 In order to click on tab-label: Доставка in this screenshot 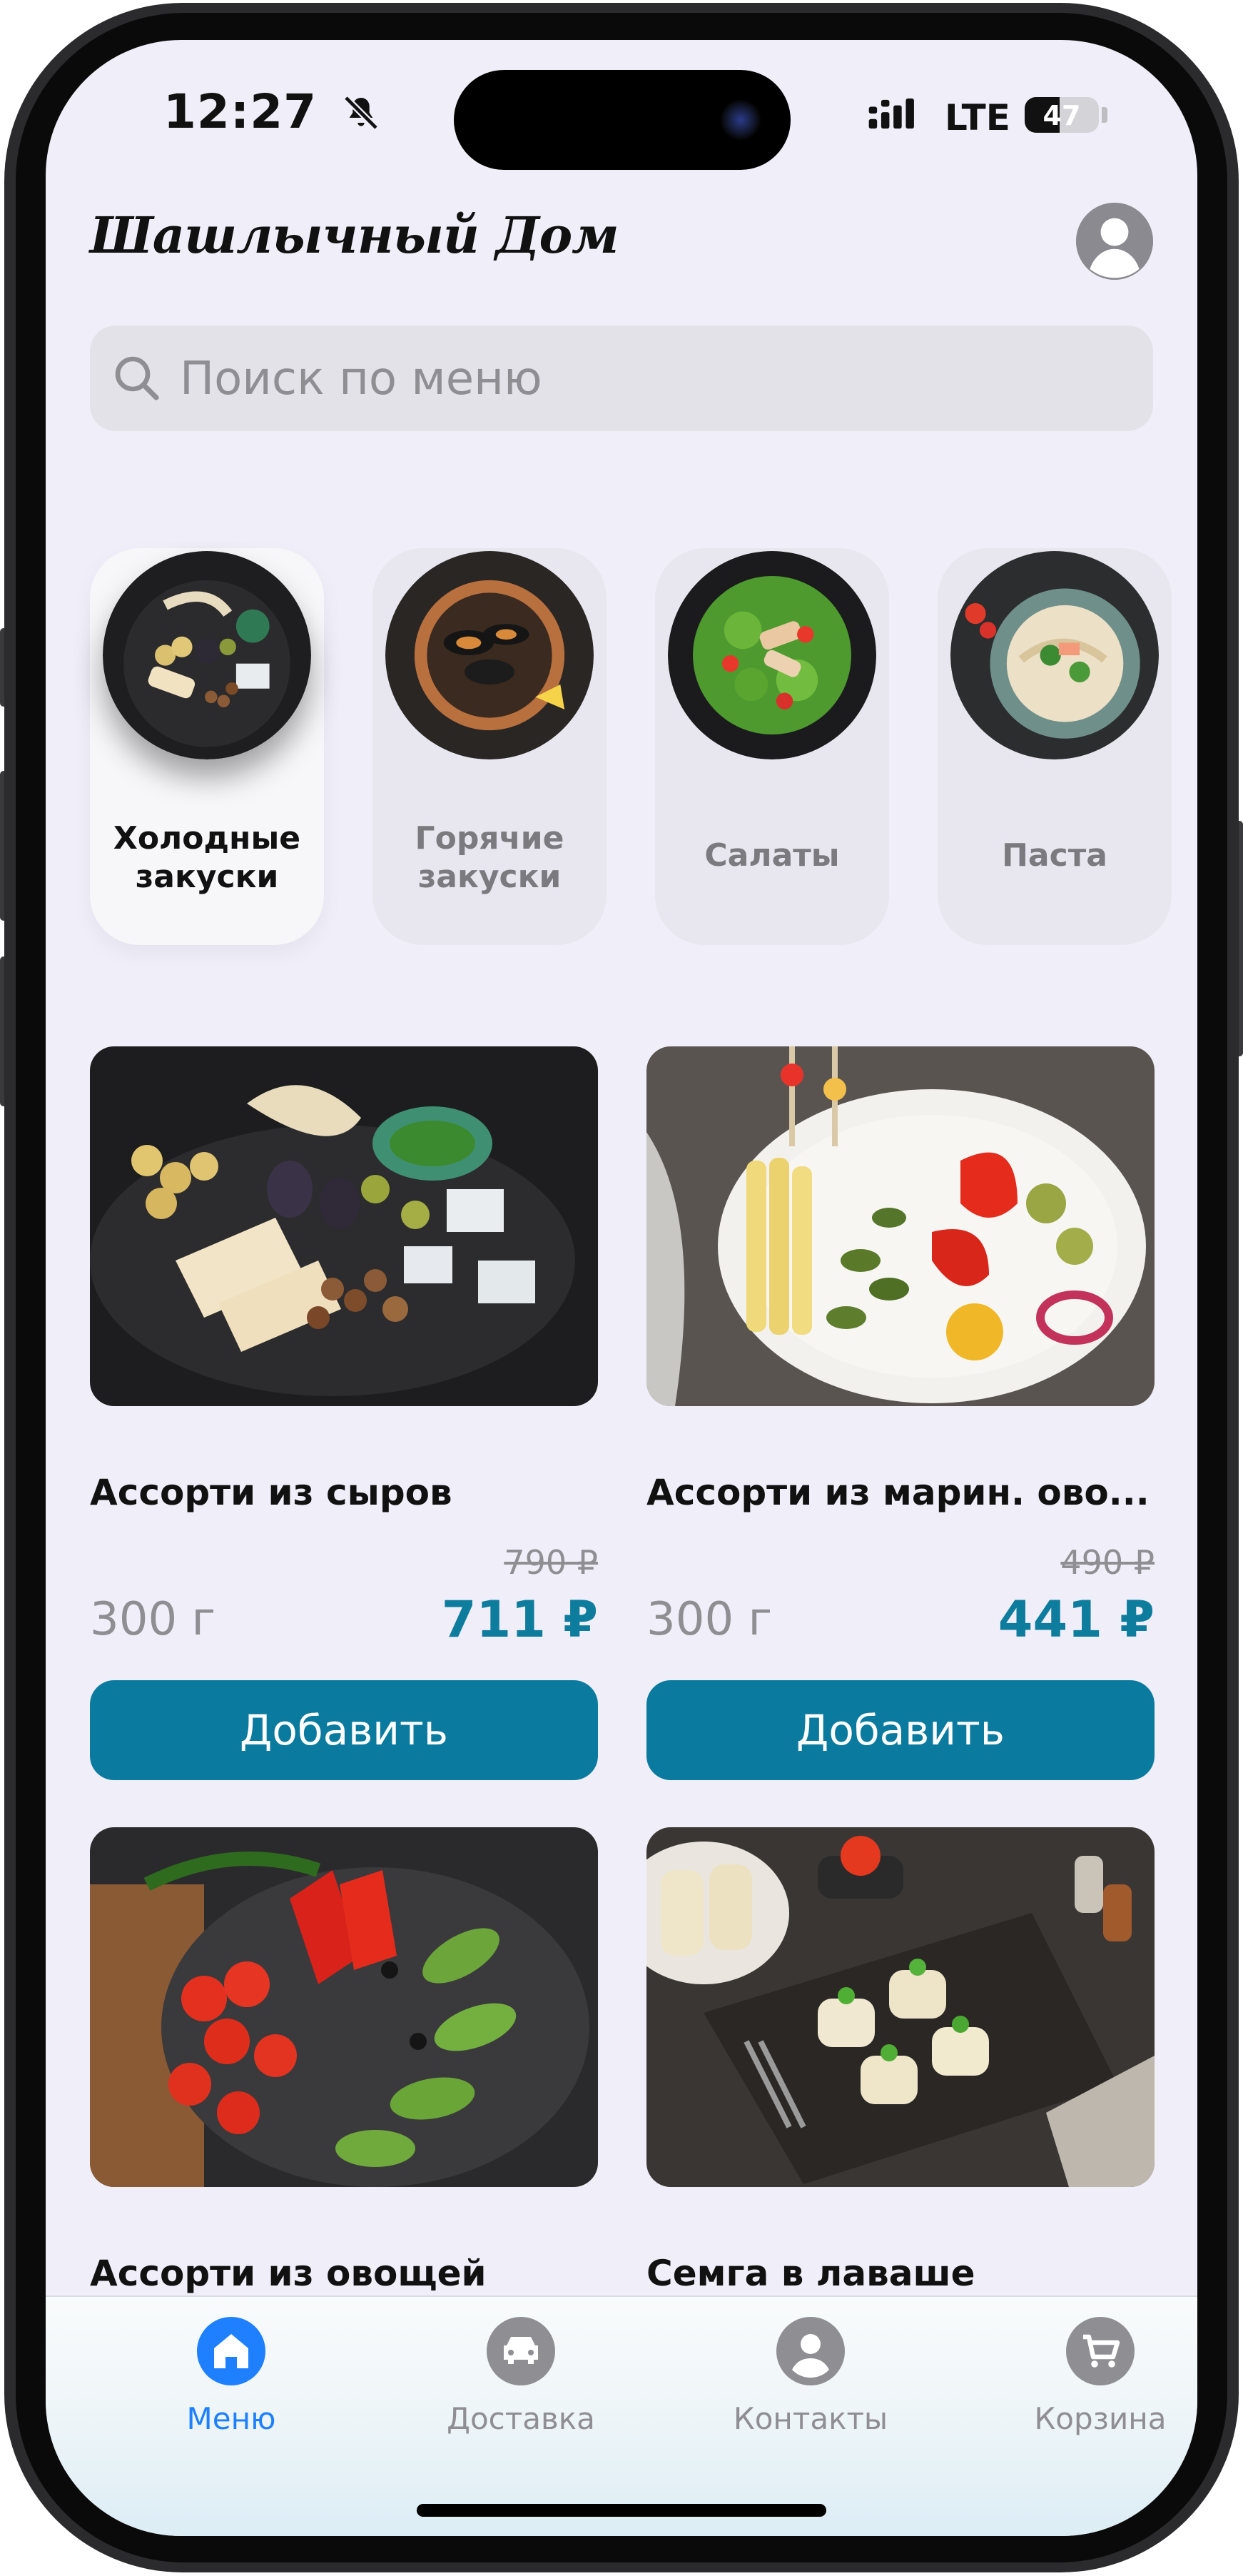, I will do `click(521, 2418)`.